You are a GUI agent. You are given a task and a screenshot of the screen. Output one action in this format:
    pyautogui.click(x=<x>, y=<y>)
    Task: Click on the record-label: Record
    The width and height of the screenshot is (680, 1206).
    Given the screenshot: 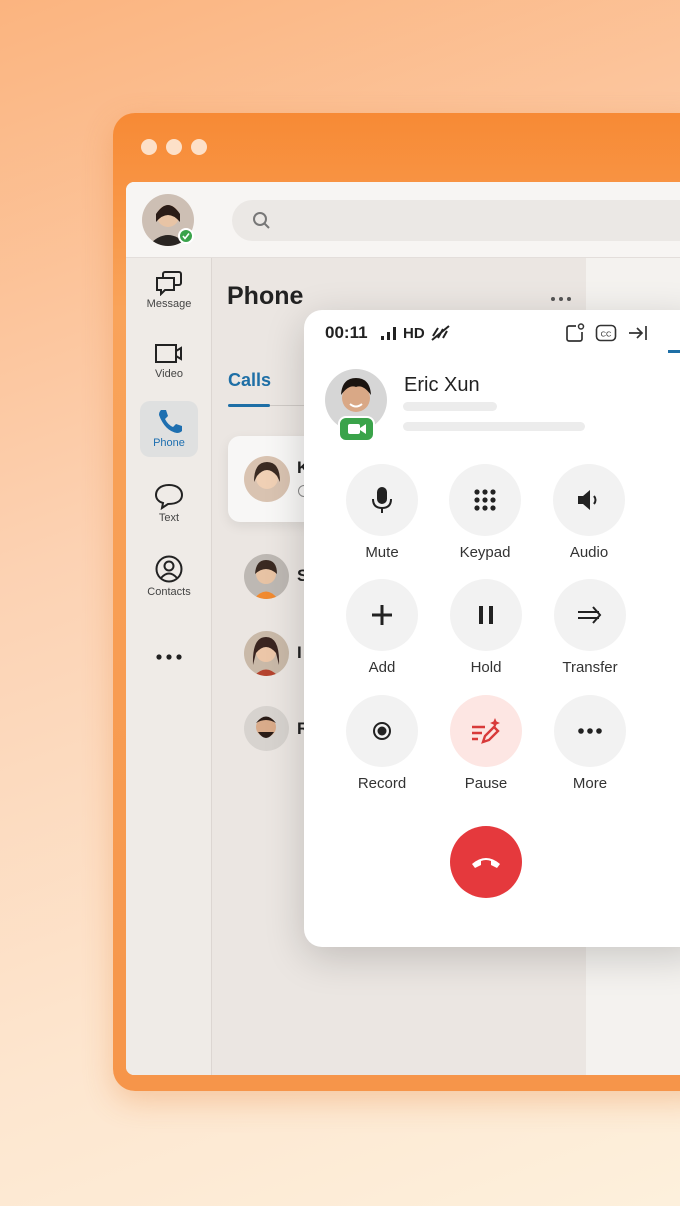 What is the action you would take?
    pyautogui.click(x=382, y=783)
    